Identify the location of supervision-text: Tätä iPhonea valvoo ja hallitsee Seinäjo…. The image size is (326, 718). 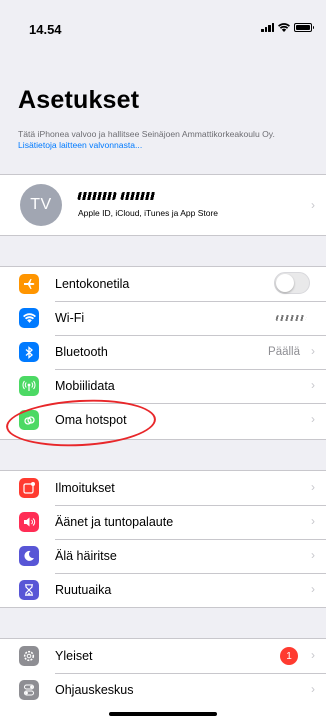
(146, 134).